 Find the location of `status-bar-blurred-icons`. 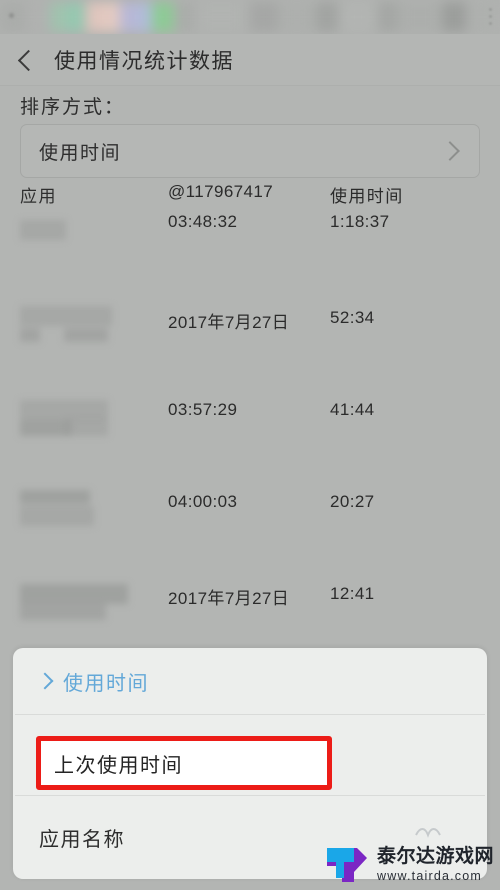

status-bar-blurred-icons is located at coordinates (250, 17).